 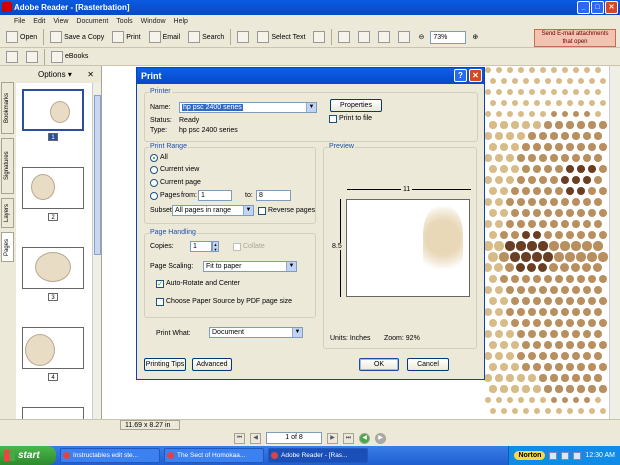 What do you see at coordinates (39, 21) in the screenshot?
I see `menu-edit: Edit` at bounding box center [39, 21].